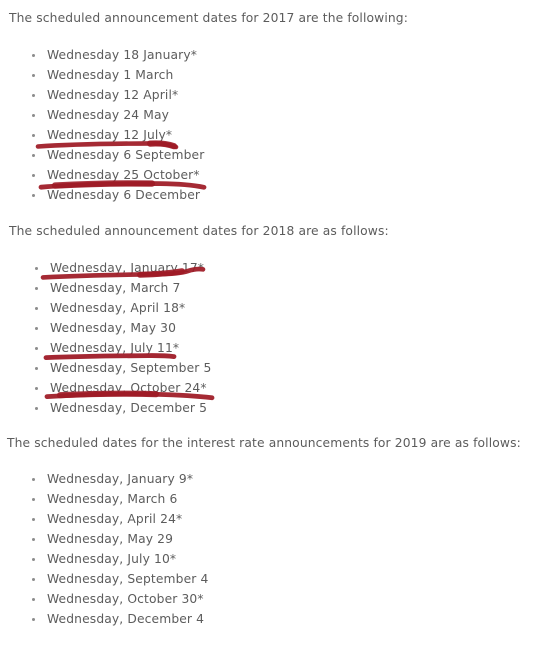 Image resolution: width=538 pixels, height=651 pixels. Describe the element at coordinates (107, 288) in the screenshot. I see `list-item: Wednesday, March 7` at that location.